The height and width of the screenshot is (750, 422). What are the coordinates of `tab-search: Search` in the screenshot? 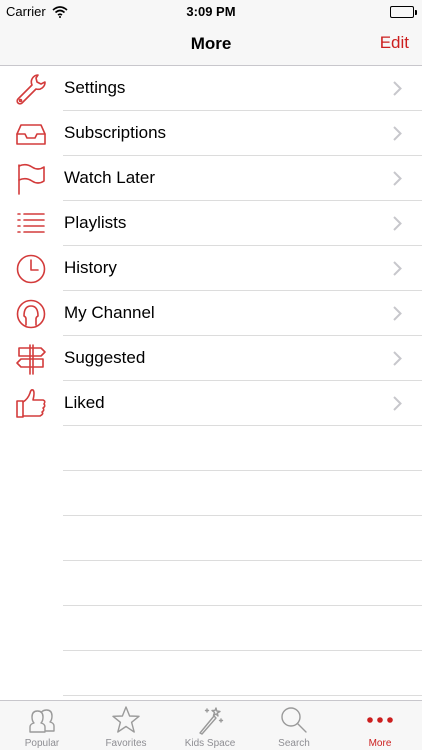 It's located at (294, 725).